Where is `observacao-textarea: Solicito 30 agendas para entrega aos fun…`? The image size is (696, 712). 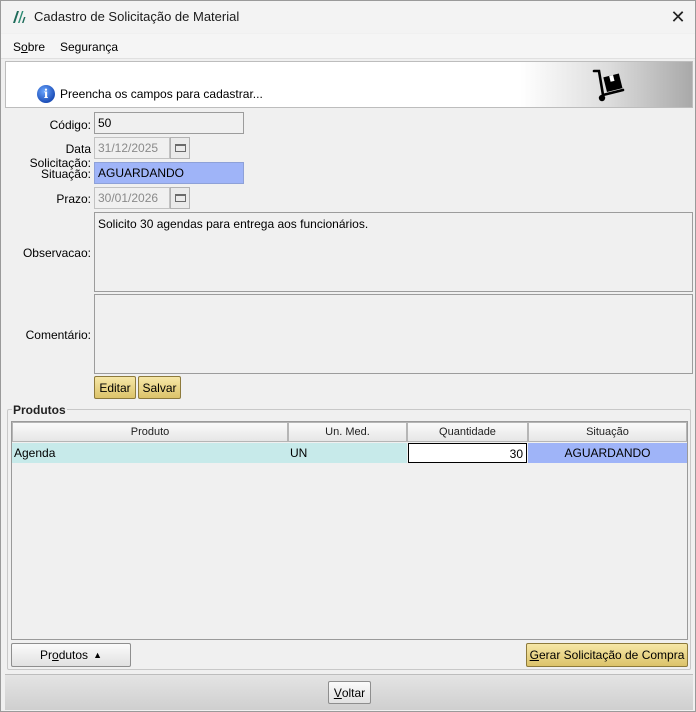
observacao-textarea: Solicito 30 agendas para entrega aos fun… is located at coordinates (393, 252).